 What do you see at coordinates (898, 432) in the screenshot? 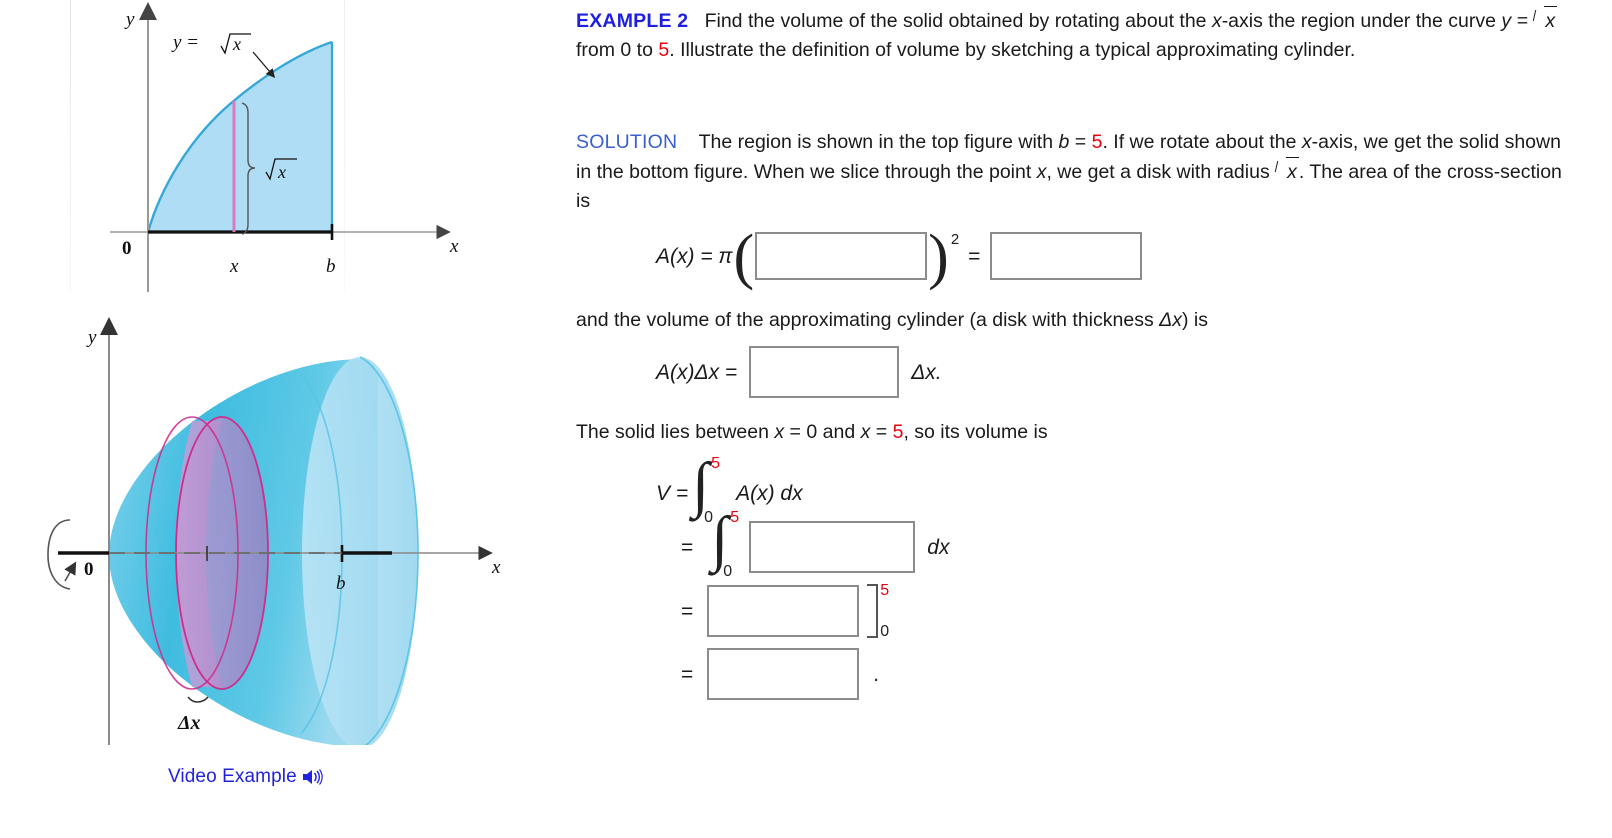
I see `lies-v2: 5` at bounding box center [898, 432].